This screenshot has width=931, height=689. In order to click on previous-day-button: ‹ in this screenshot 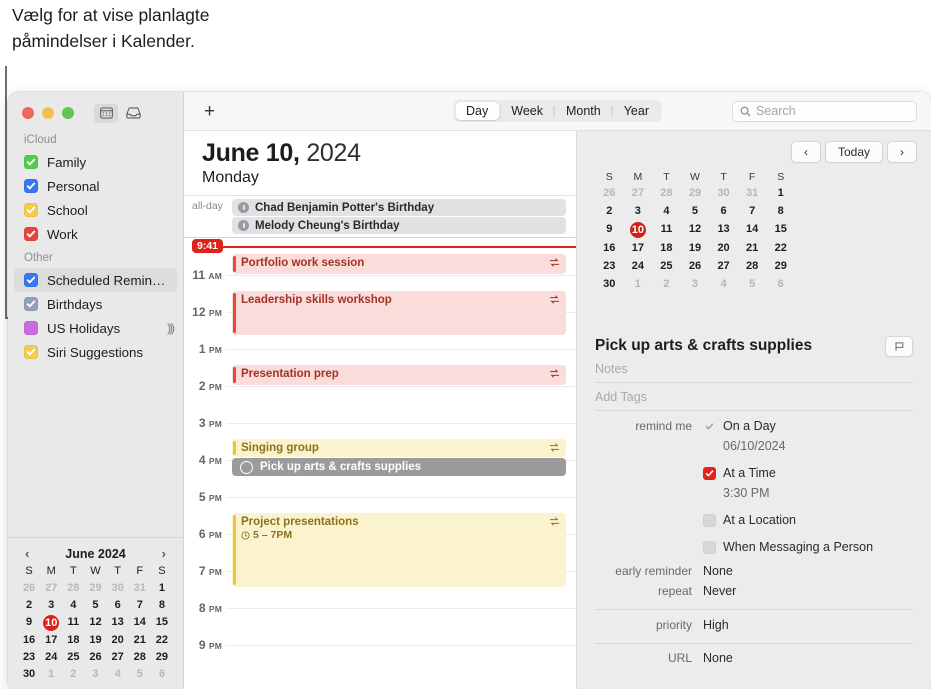, I will do `click(805, 152)`.